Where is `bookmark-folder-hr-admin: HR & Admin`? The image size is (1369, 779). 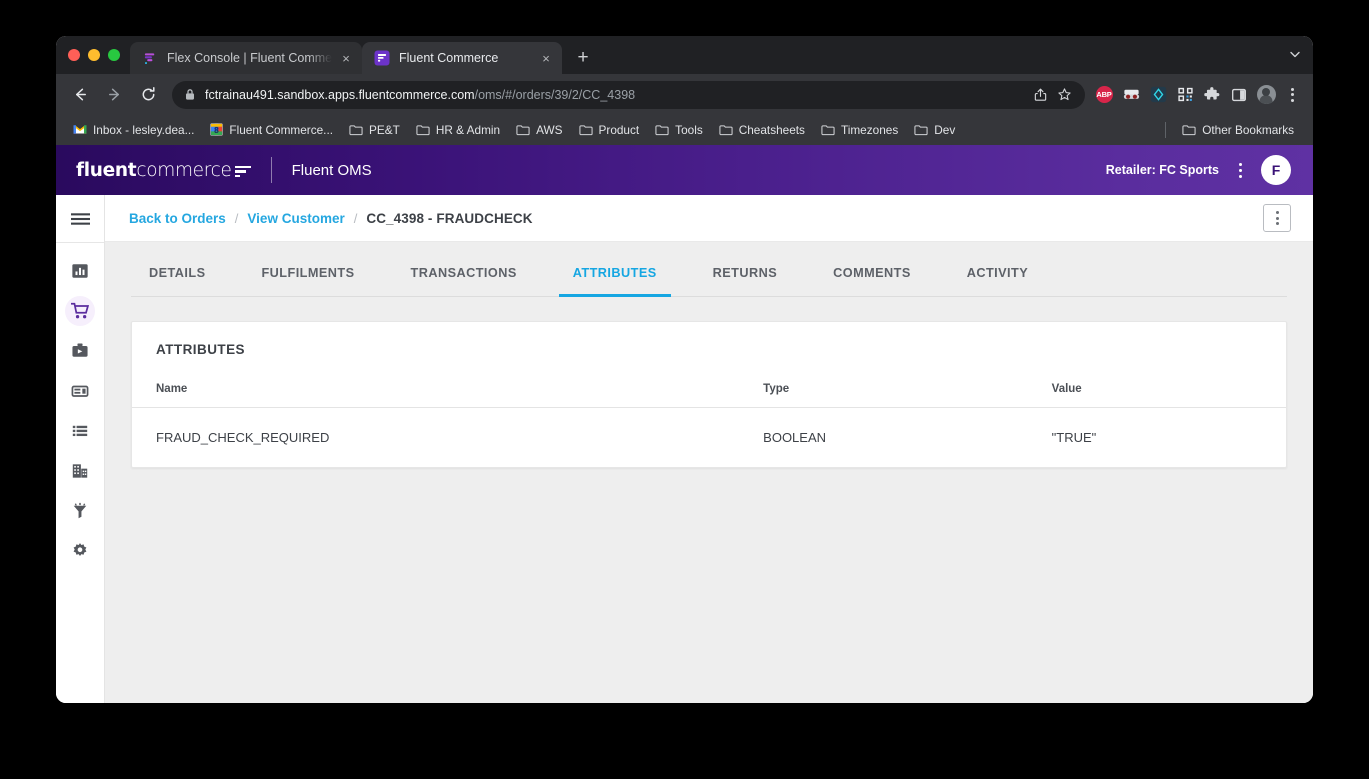
bookmark-folder-hr-admin: HR & Admin is located at coordinates (458, 130).